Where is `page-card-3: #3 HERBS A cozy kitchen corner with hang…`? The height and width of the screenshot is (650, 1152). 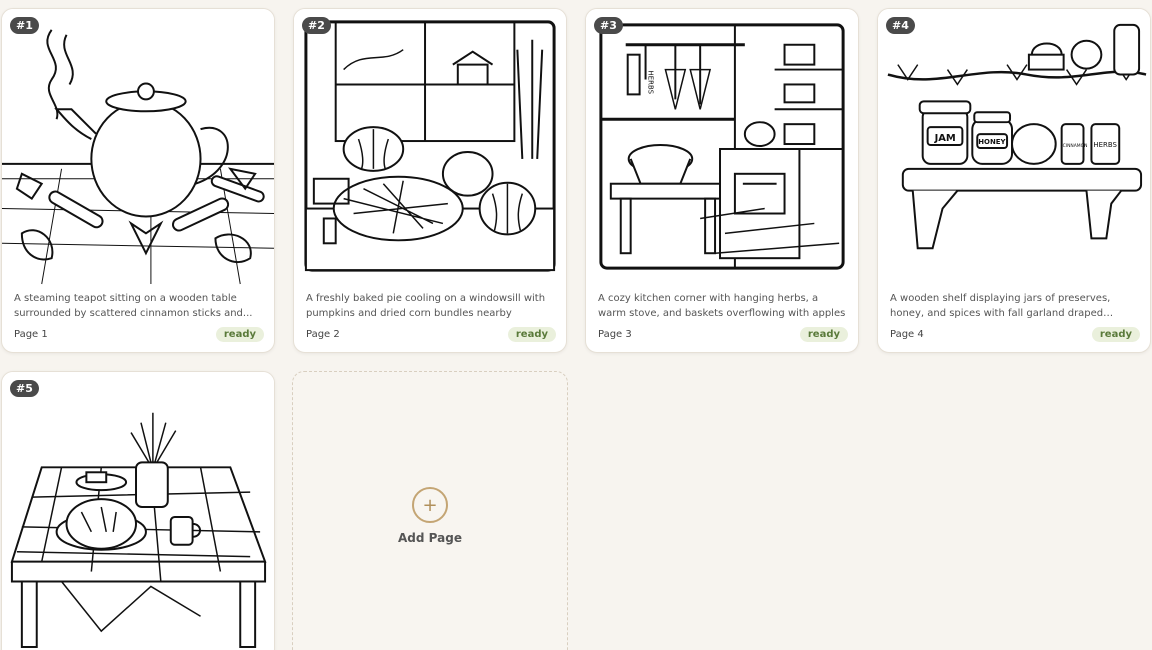
page-card-3: #3 HERBS A cozy kitchen corner with hang… is located at coordinates (722, 180).